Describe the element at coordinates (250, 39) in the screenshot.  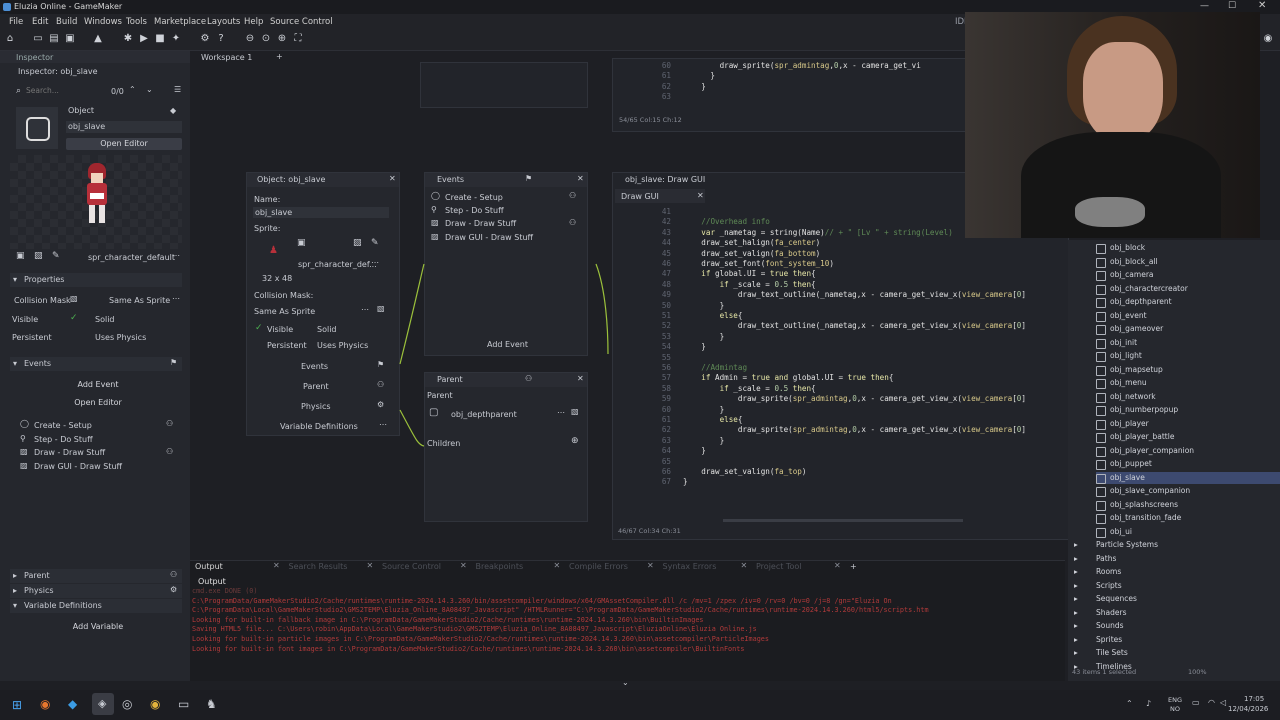
I see `zoom-out-icon: ⊖` at that location.